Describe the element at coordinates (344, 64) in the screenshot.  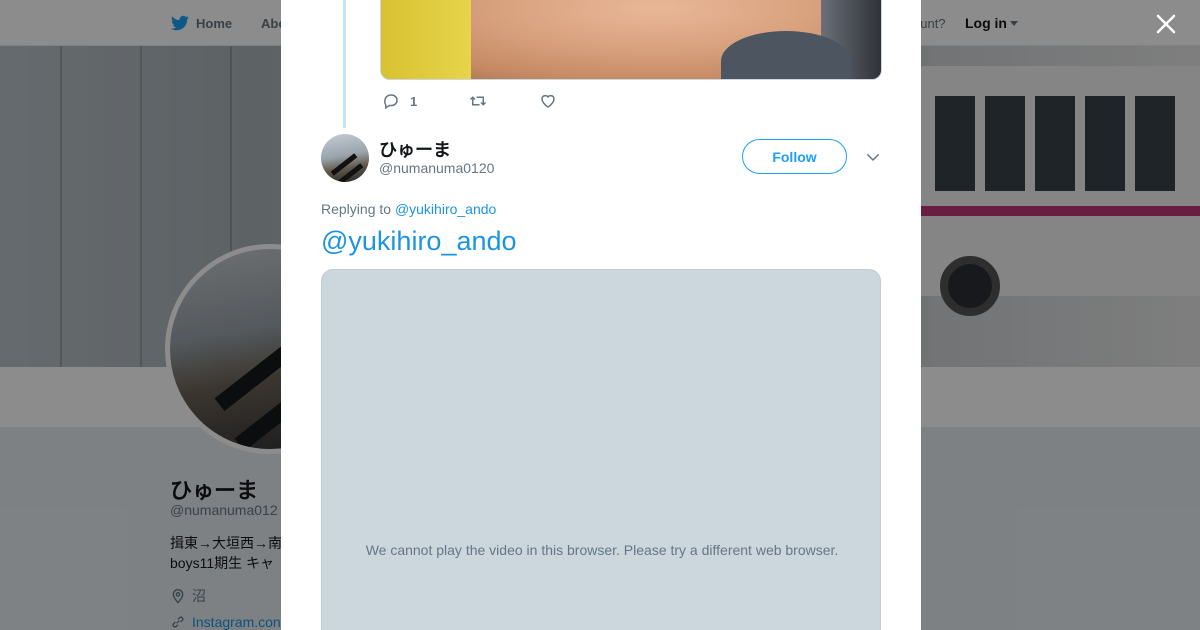
I see `conversation-thread-line` at that location.